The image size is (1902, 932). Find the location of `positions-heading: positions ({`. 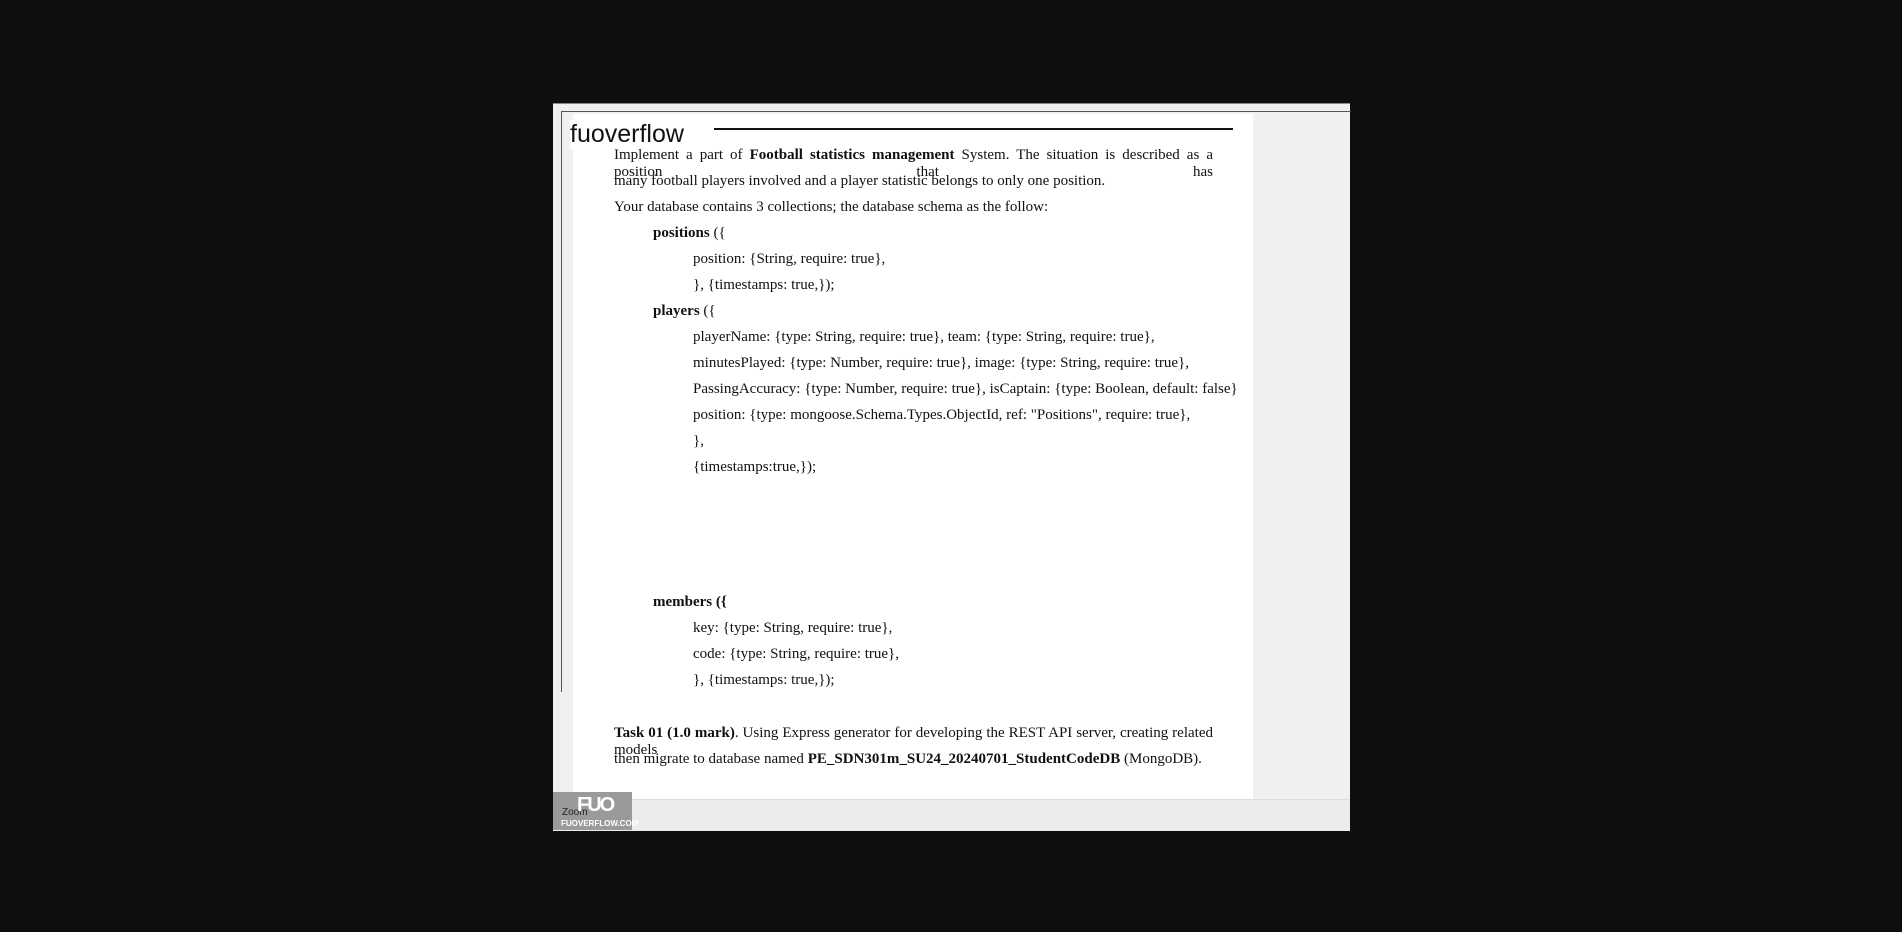

positions-heading: positions ({ is located at coordinates (689, 233).